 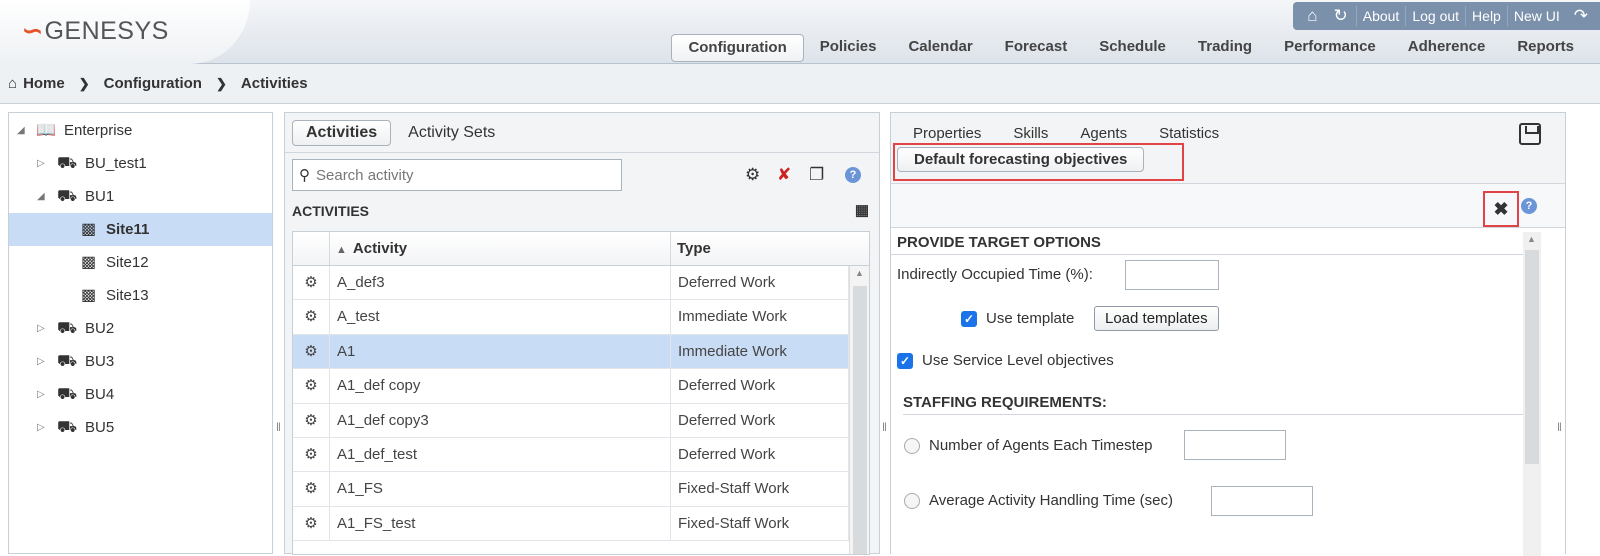 What do you see at coordinates (140, 328) in the screenshot?
I see `tree-item-bu2: ▷ ⛟ BU2` at bounding box center [140, 328].